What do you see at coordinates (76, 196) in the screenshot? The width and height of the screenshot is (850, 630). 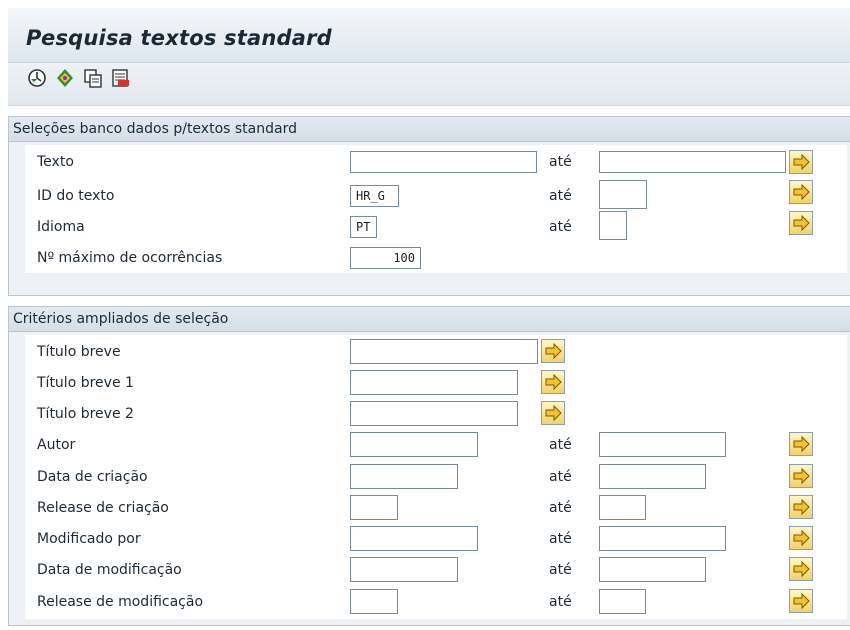 I see `field-label-id-do-texto: ID do texto` at bounding box center [76, 196].